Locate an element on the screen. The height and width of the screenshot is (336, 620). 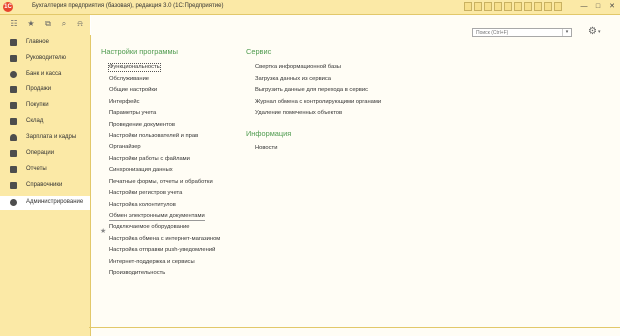
sidebar-item-main: Главное is located at coordinates (45, 43).